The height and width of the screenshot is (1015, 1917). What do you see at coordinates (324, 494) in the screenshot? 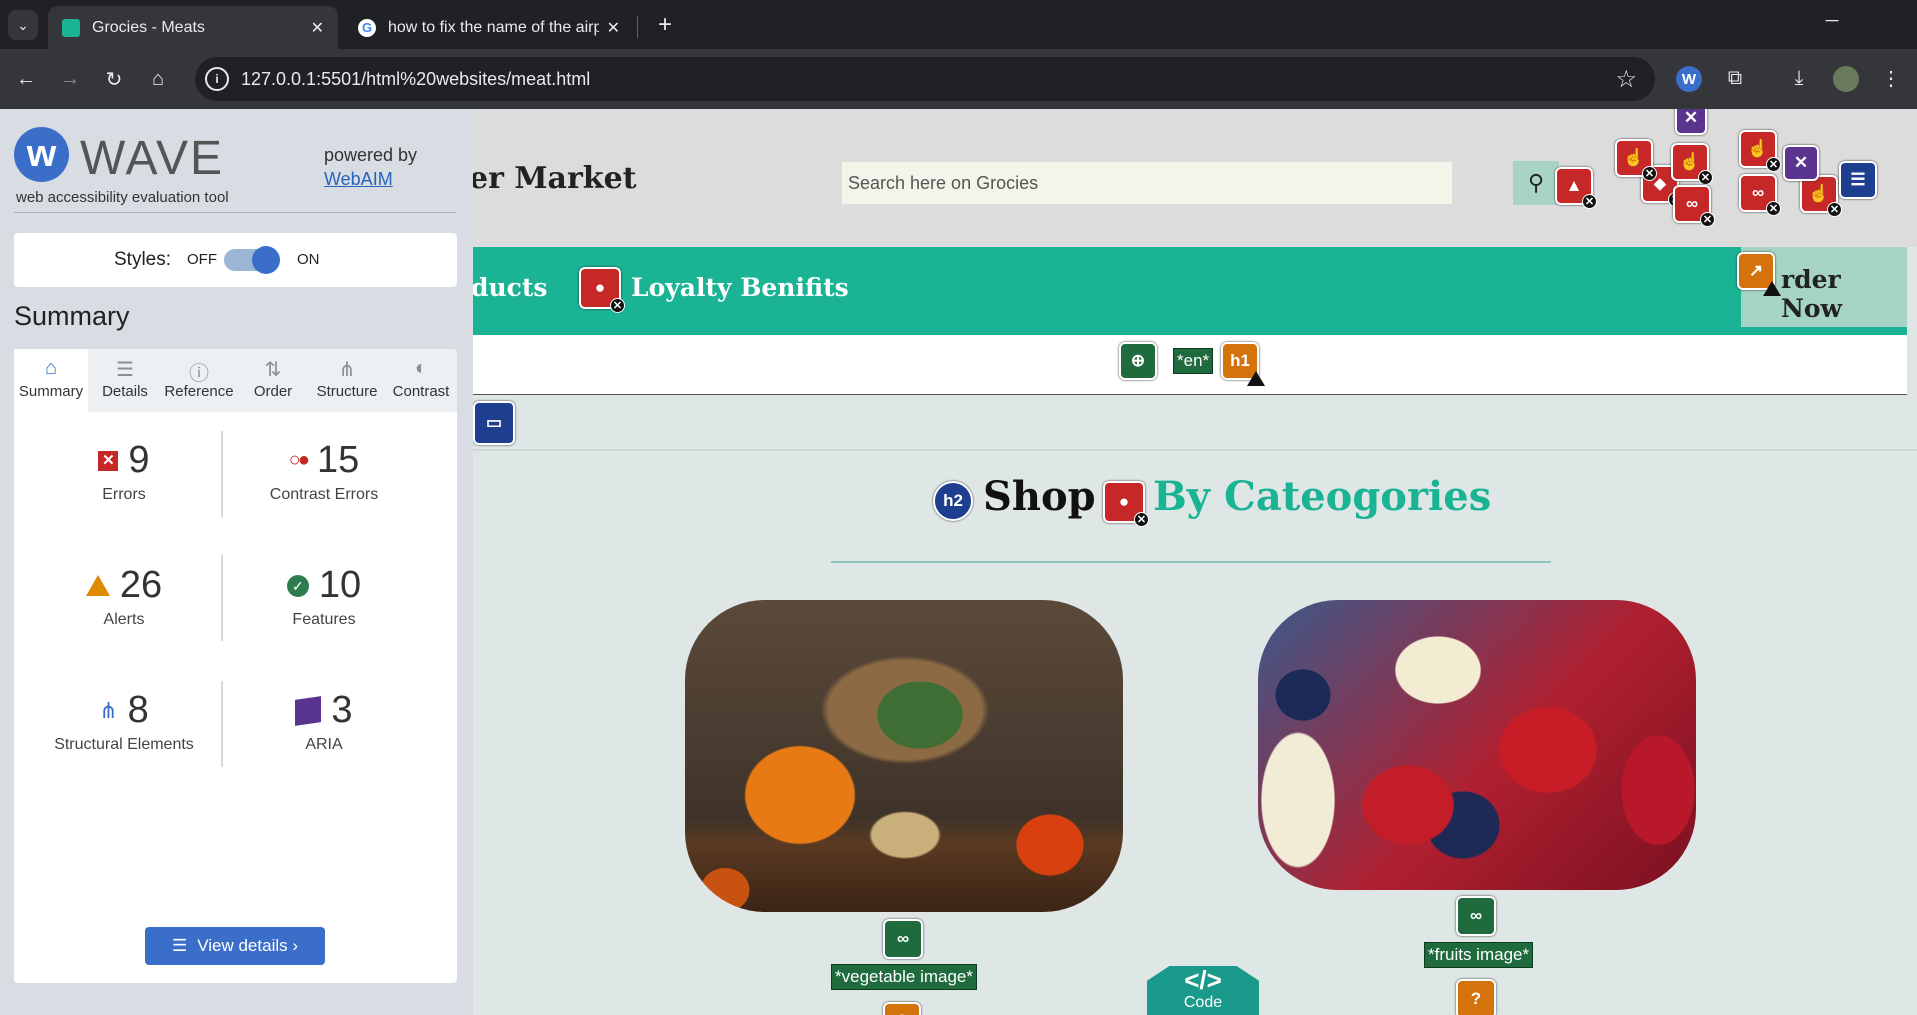
I see `contrast-label: Contrast Errors` at bounding box center [324, 494].